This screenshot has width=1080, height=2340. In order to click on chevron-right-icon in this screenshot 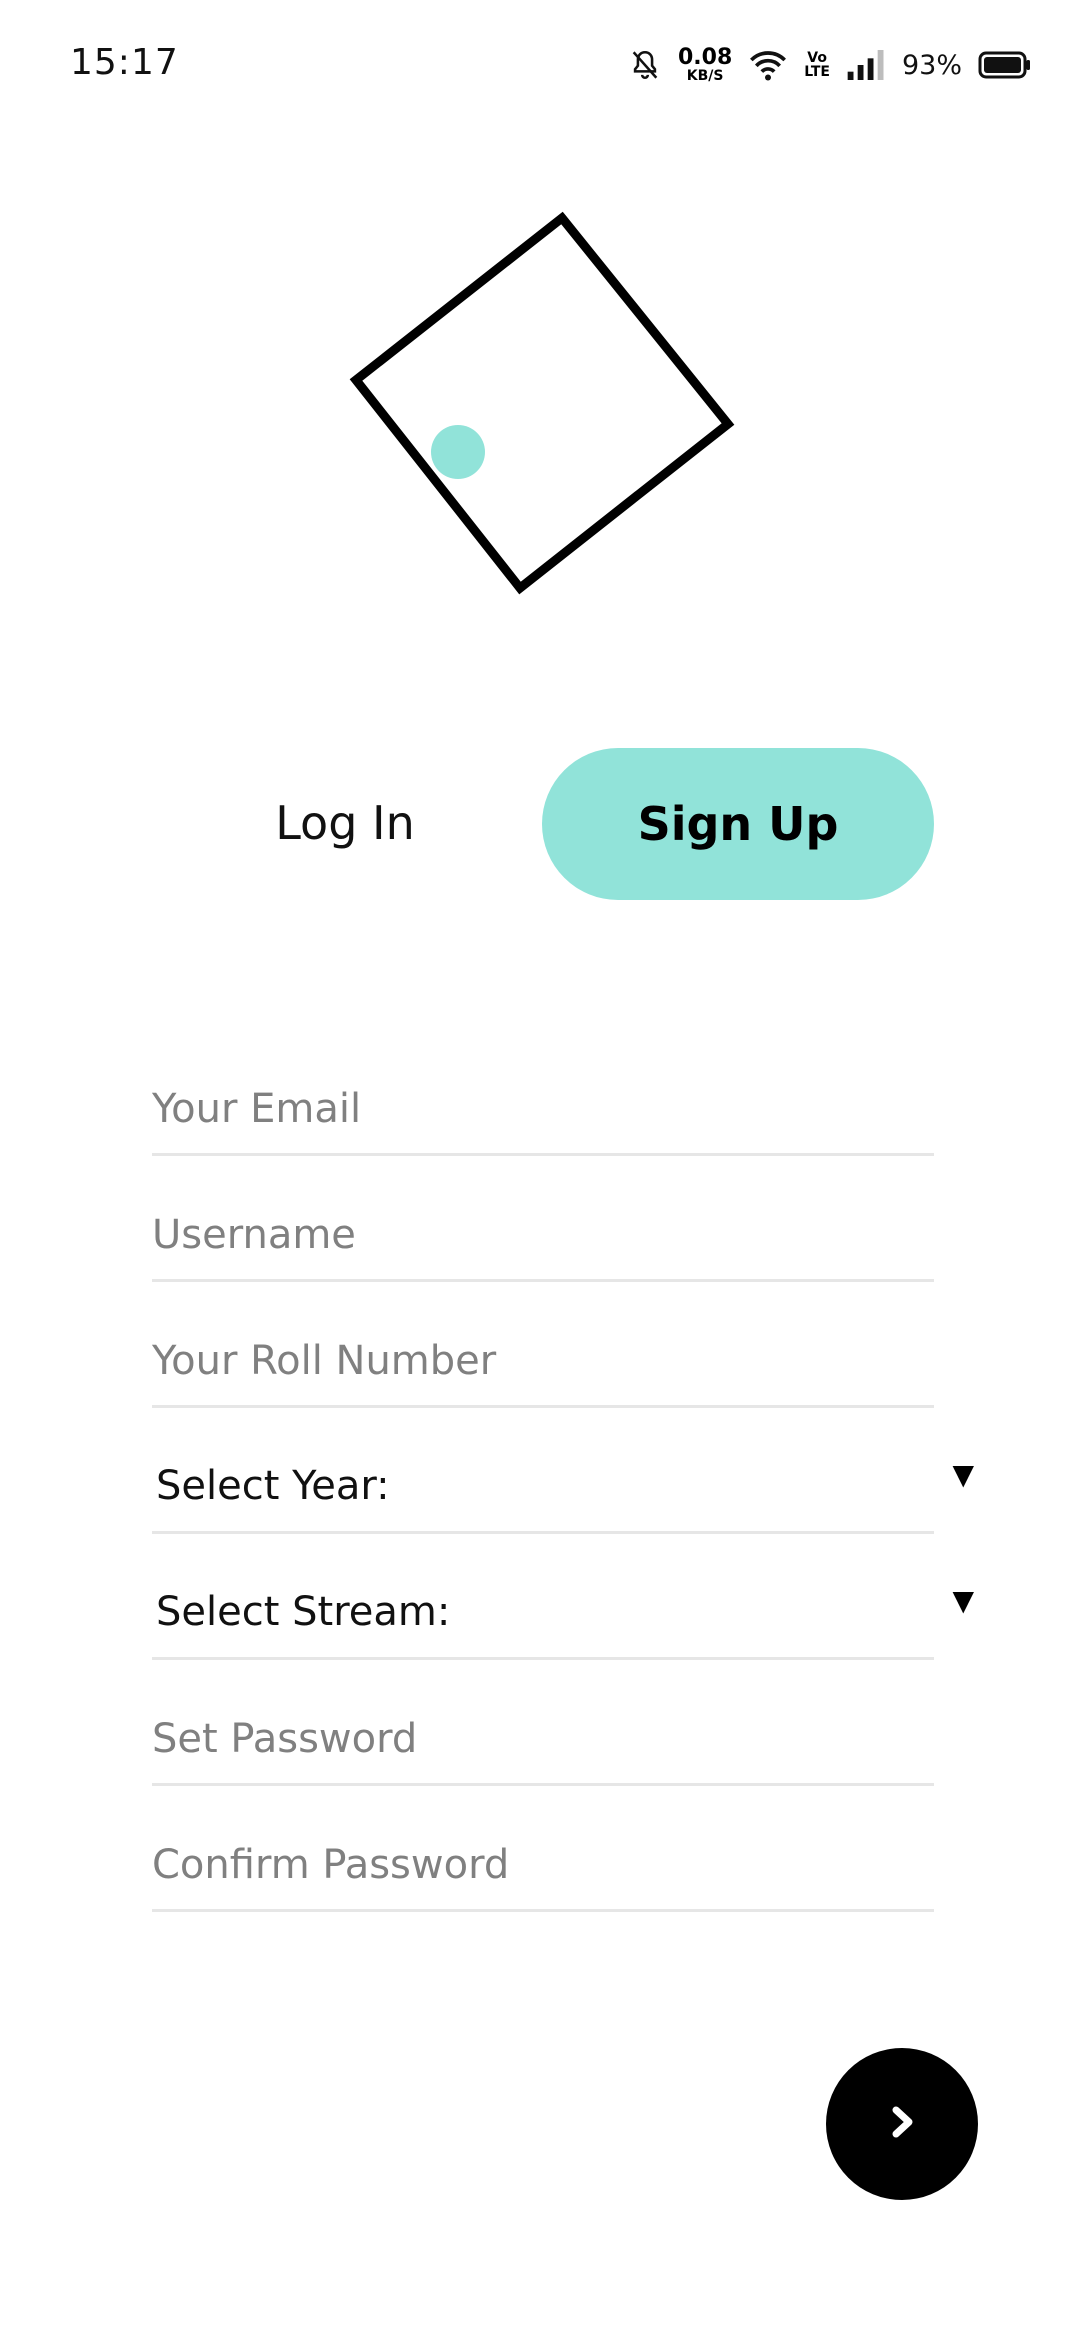, I will do `click(902, 2124)`.